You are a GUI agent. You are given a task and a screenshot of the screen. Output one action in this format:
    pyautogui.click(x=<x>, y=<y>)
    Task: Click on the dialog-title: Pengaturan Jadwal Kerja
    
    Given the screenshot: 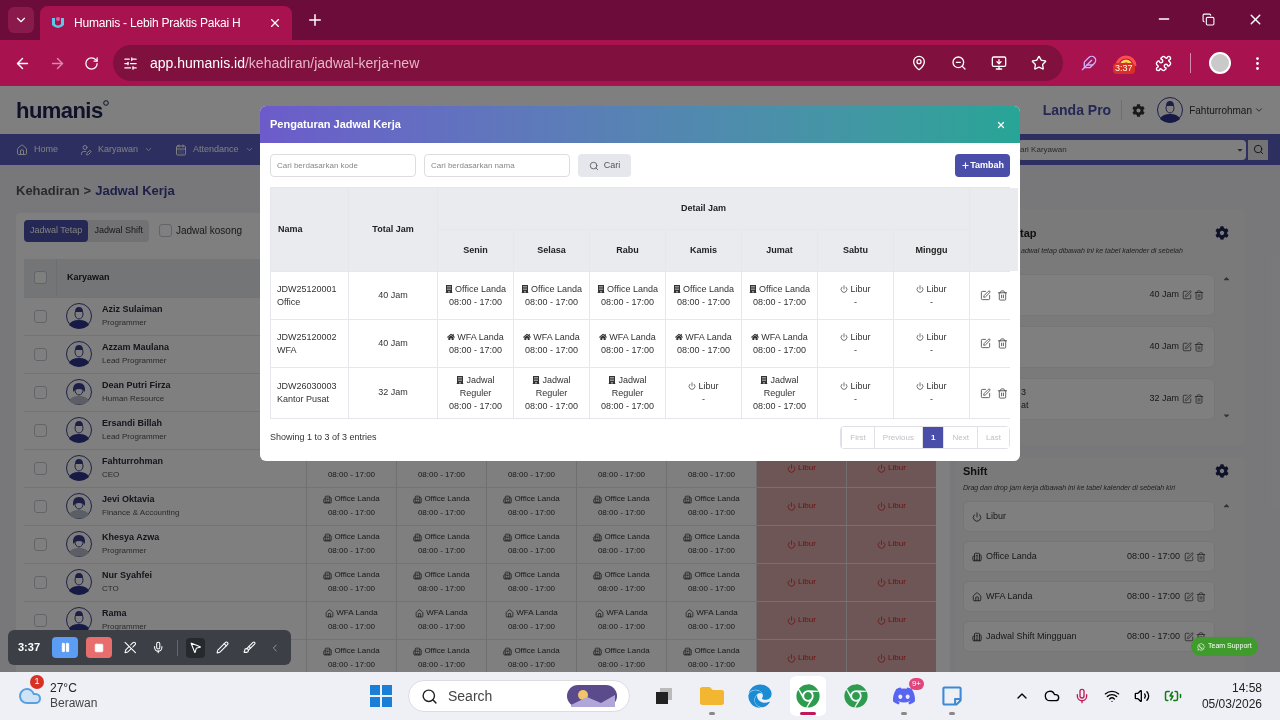 What is the action you would take?
    pyautogui.click(x=335, y=125)
    